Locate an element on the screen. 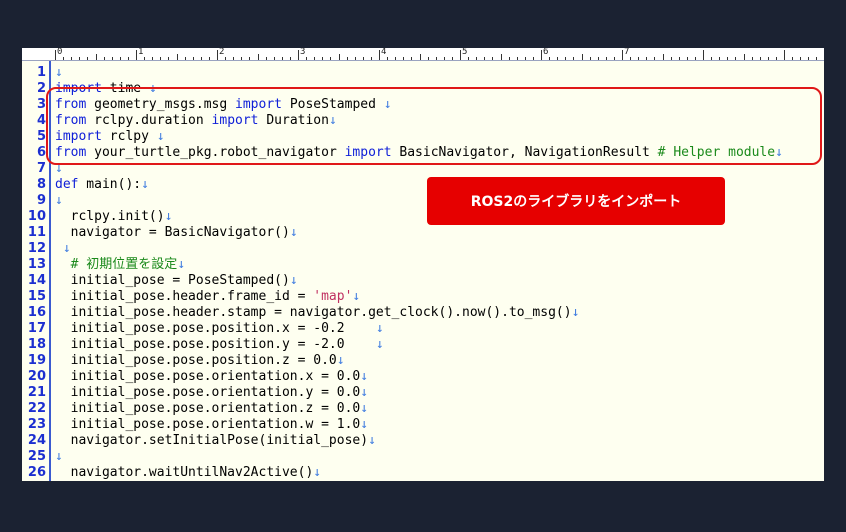 This screenshot has width=846, height=532. line-number: 17 is located at coordinates (36, 328).